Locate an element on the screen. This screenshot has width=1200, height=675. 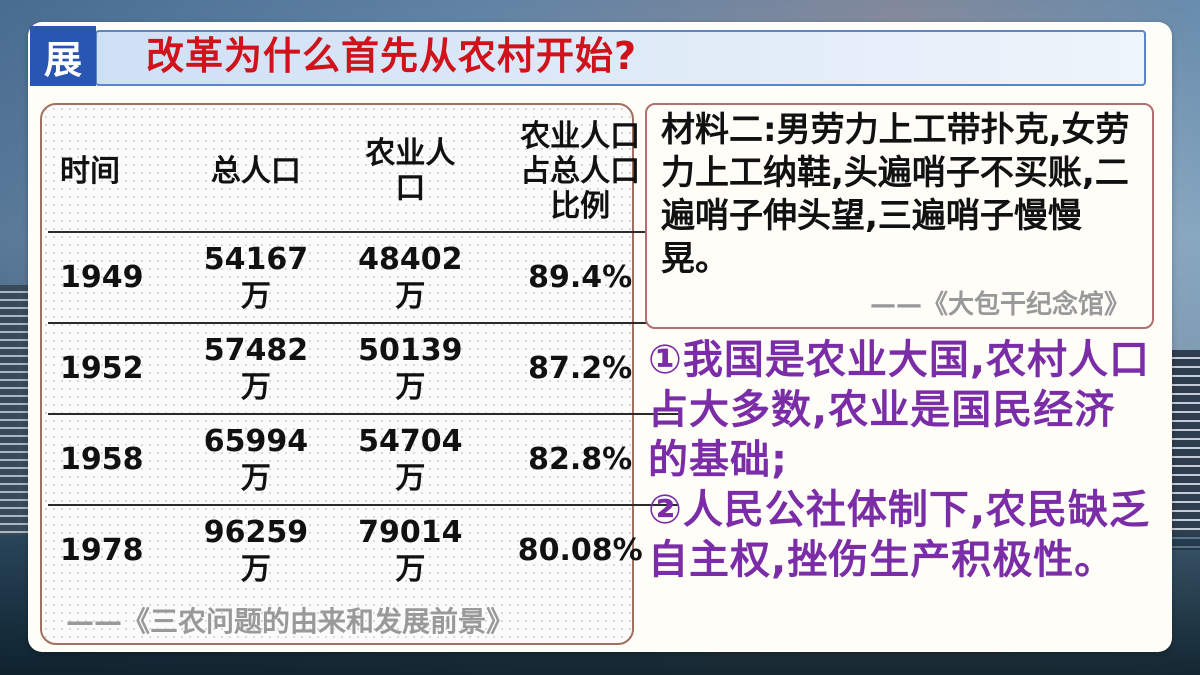
cell-total-text: 54167万 is located at coordinates (256, 277).